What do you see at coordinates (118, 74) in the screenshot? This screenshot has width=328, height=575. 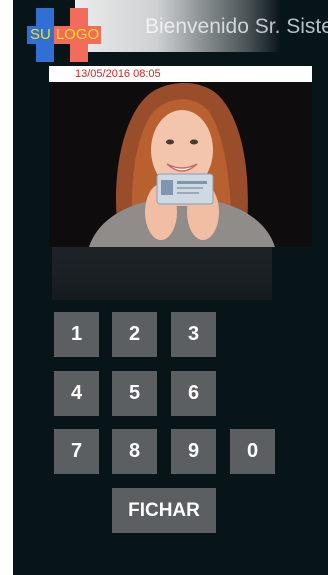 I see `camera-timestamp: 13/05/2016 08:05` at bounding box center [118, 74].